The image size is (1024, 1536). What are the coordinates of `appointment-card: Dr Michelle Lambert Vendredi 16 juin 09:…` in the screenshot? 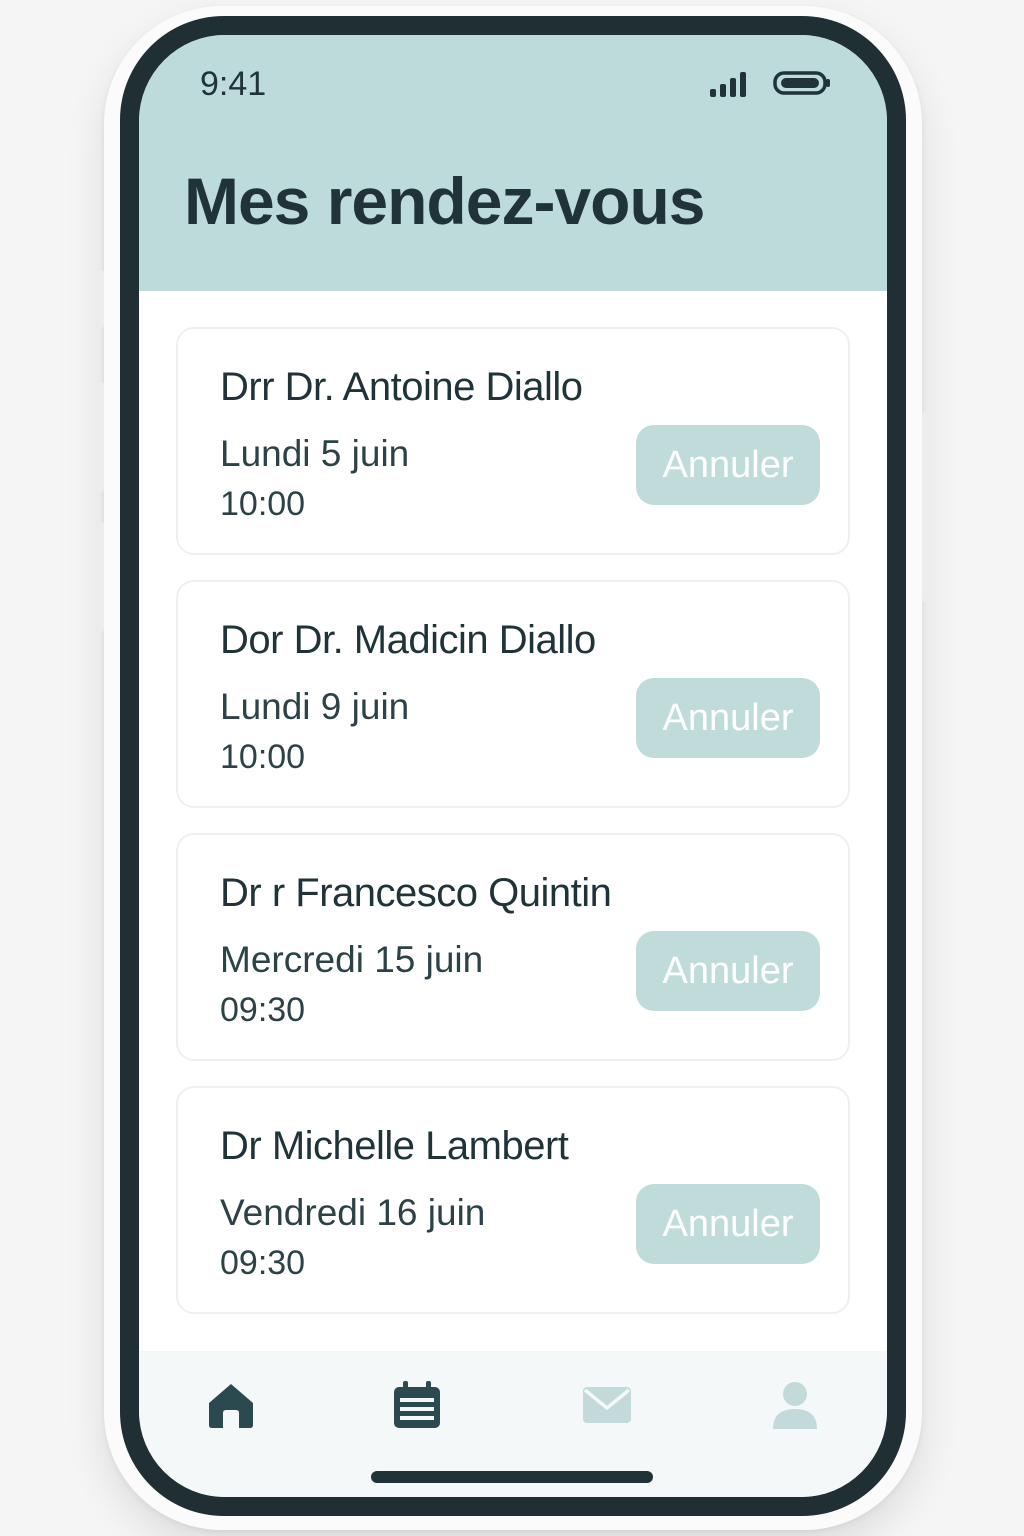 It's located at (513, 1200).